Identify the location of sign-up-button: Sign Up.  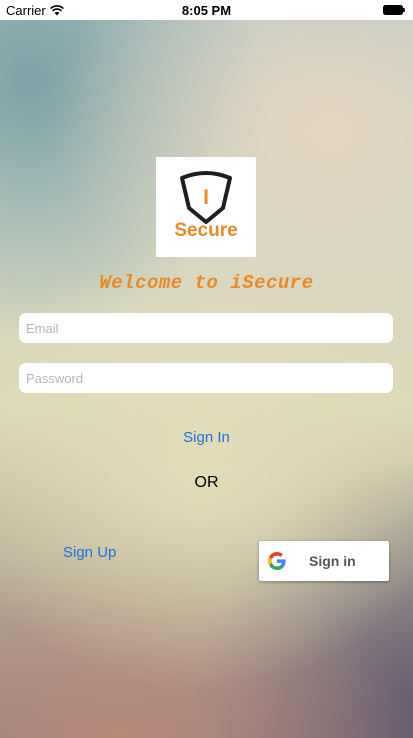
(89, 552).